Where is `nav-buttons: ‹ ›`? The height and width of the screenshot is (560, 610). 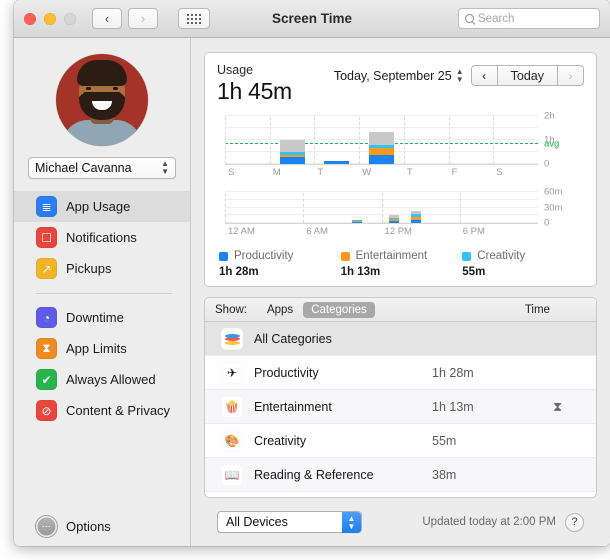 nav-buttons: ‹ › is located at coordinates (151, 18).